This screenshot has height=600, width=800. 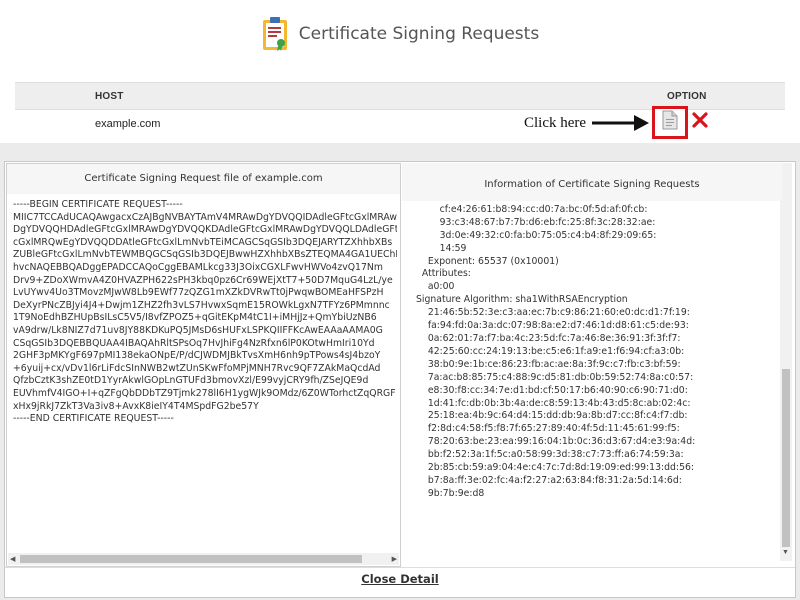 I want to click on certificate-icon, so click(x=276, y=34).